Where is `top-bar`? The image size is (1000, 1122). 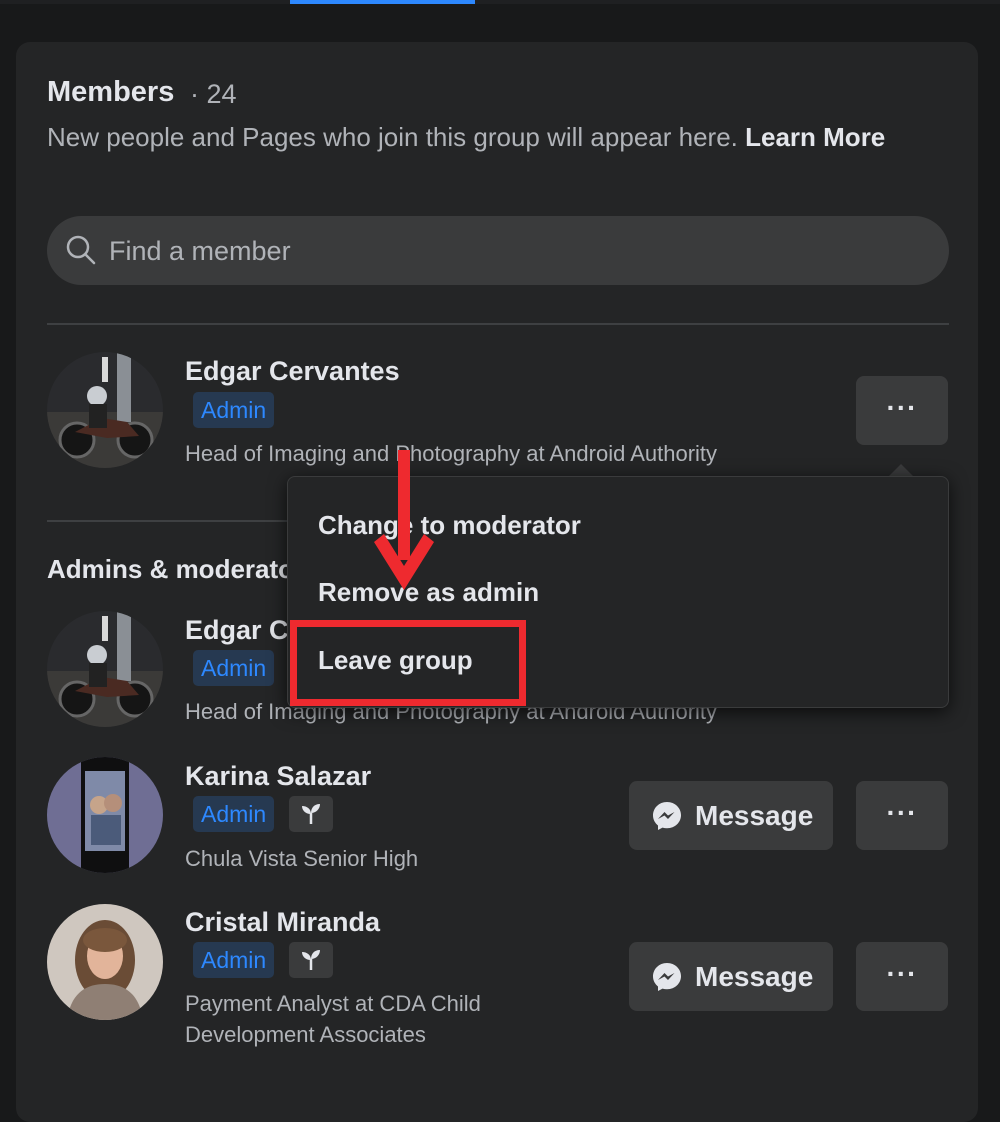 top-bar is located at coordinates (500, 2).